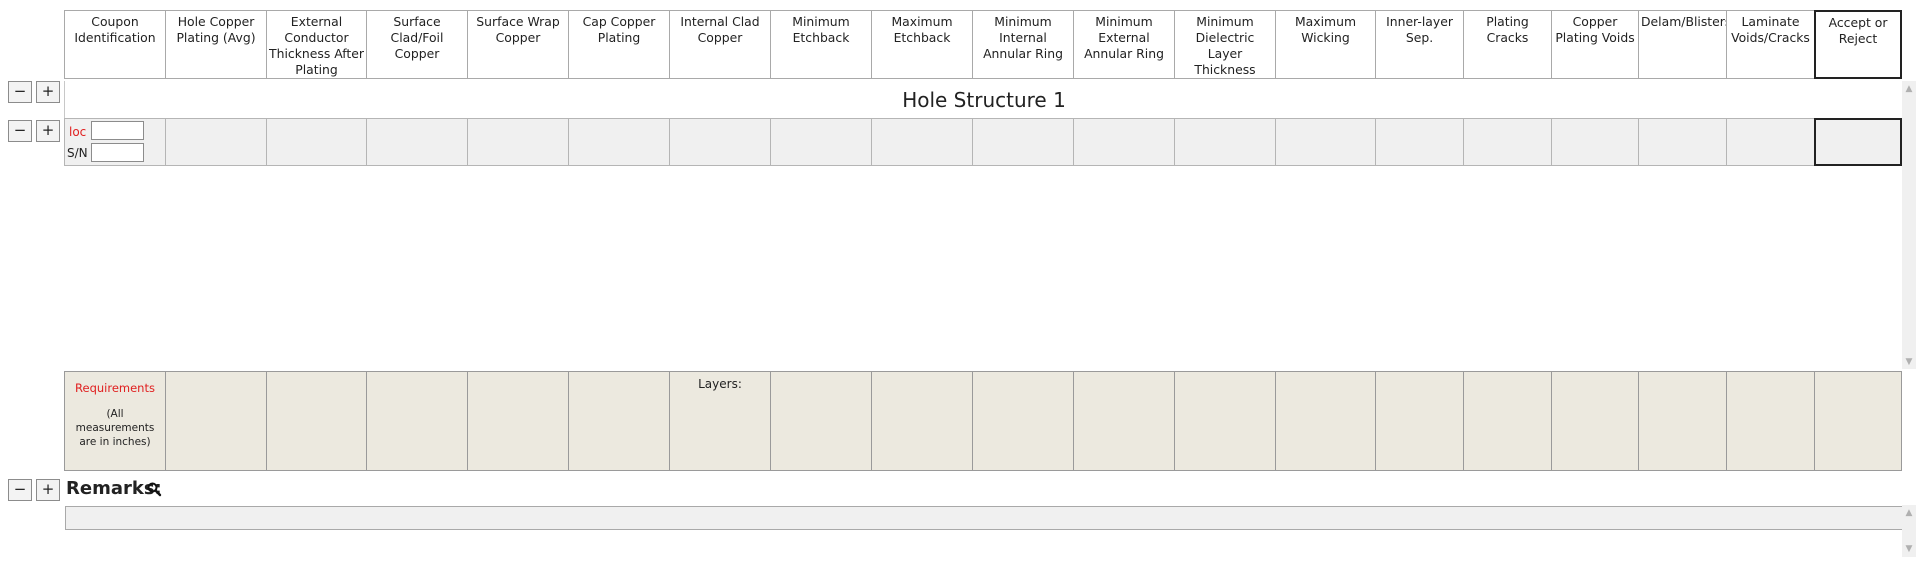  Describe the element at coordinates (1909, 89) in the screenshot. I see `scroll-up-icon: ▲` at that location.